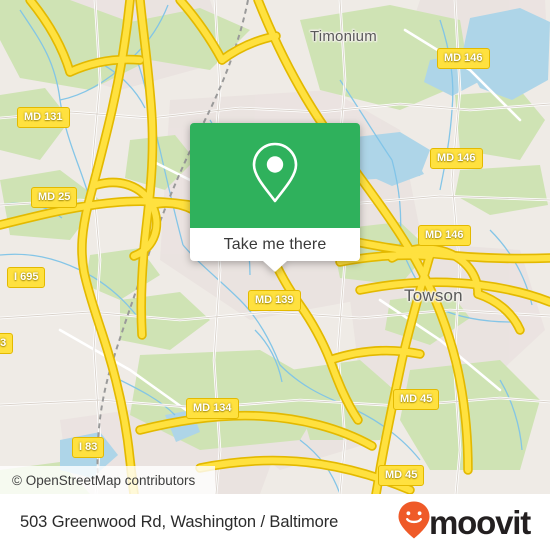 Image resolution: width=550 pixels, height=550 pixels. What do you see at coordinates (88, 447) in the screenshot?
I see `route-shield-i-83: I 83` at bounding box center [88, 447].